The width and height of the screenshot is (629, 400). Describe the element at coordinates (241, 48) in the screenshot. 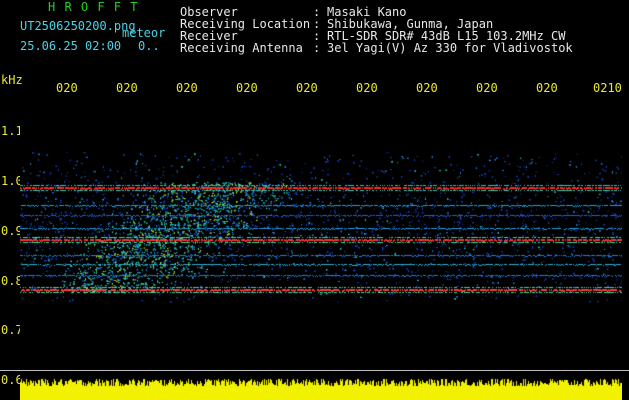

I see `antenna-label: Receiving Antenna` at that location.